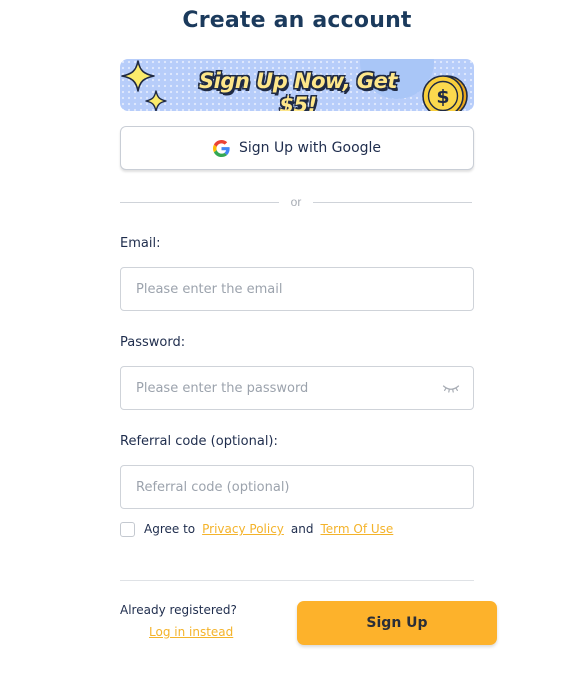 This screenshot has width=585, height=682. What do you see at coordinates (153, 342) in the screenshot?
I see `password-label: Password:` at bounding box center [153, 342].